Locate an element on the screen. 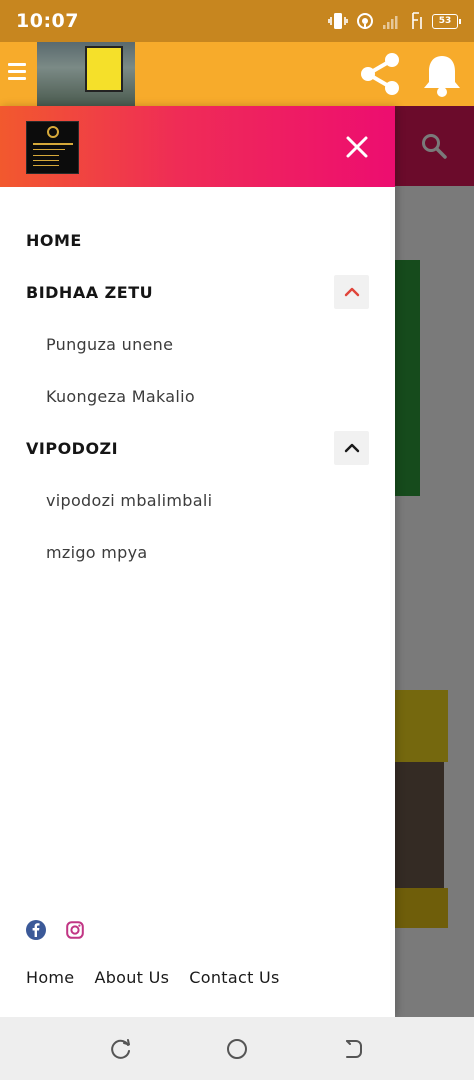  menu-item-bidhaa-zetu: BIDHAA ZETU is located at coordinates (197, 292).